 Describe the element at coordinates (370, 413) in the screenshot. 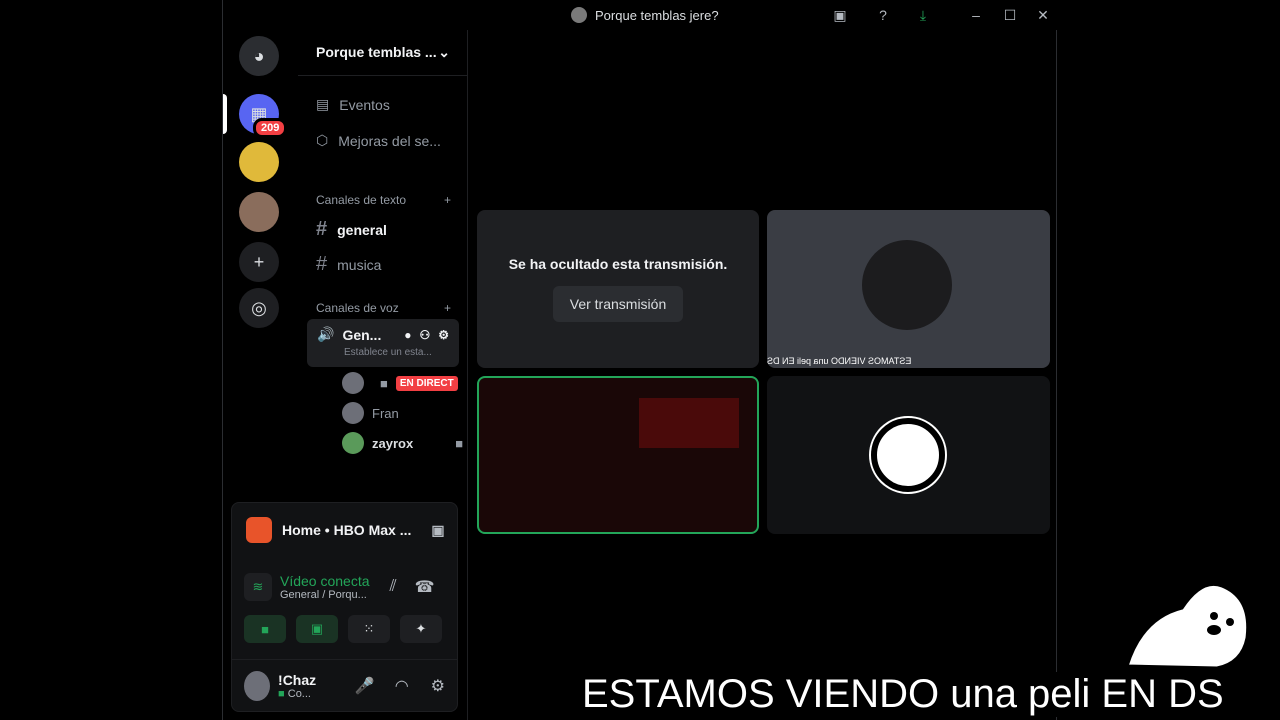

I see `voice-member-2: Fran` at that location.